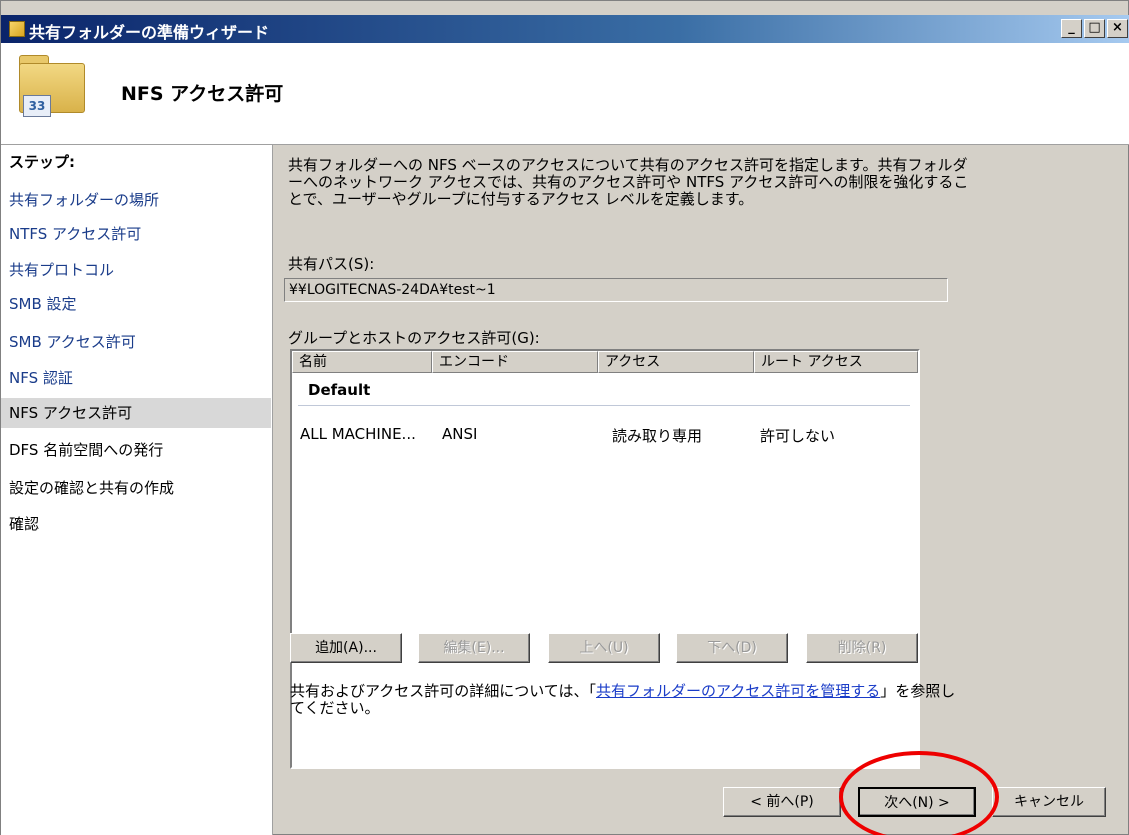 Image resolution: width=1129 pixels, height=835 pixels. Describe the element at coordinates (54, 86) in the screenshot. I see `shared-folder-icon: 33` at that location.